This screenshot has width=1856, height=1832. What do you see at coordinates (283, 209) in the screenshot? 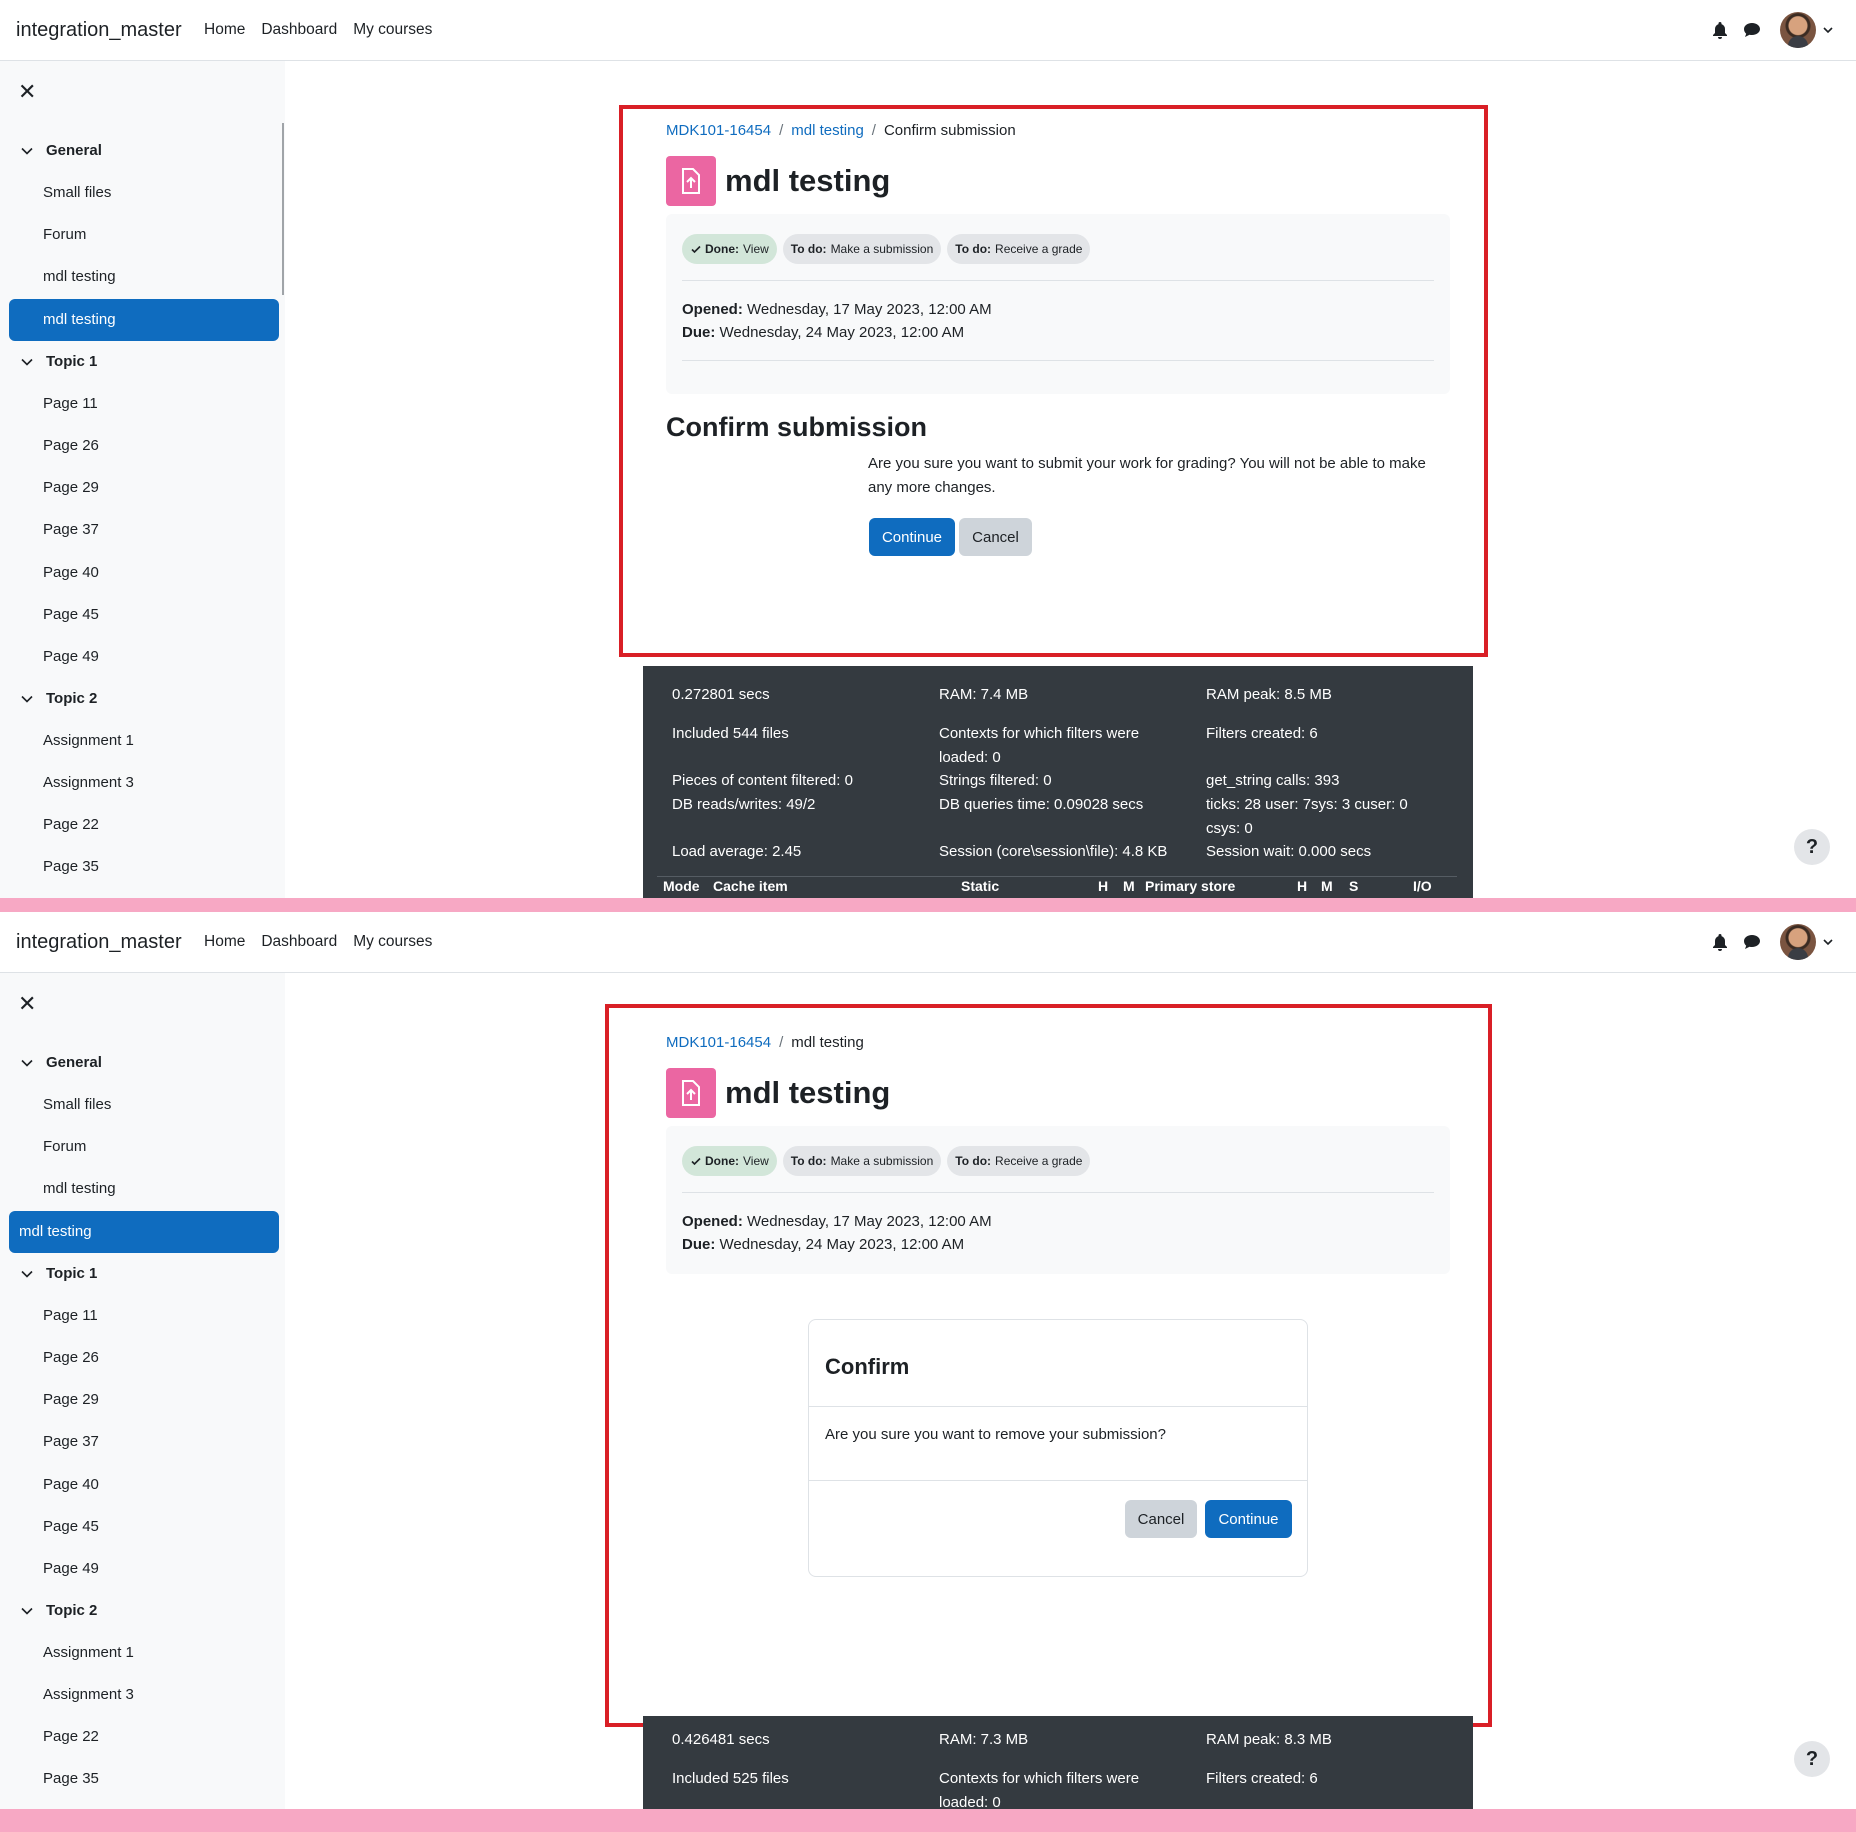
I see `drawer-scrollbar` at bounding box center [283, 209].